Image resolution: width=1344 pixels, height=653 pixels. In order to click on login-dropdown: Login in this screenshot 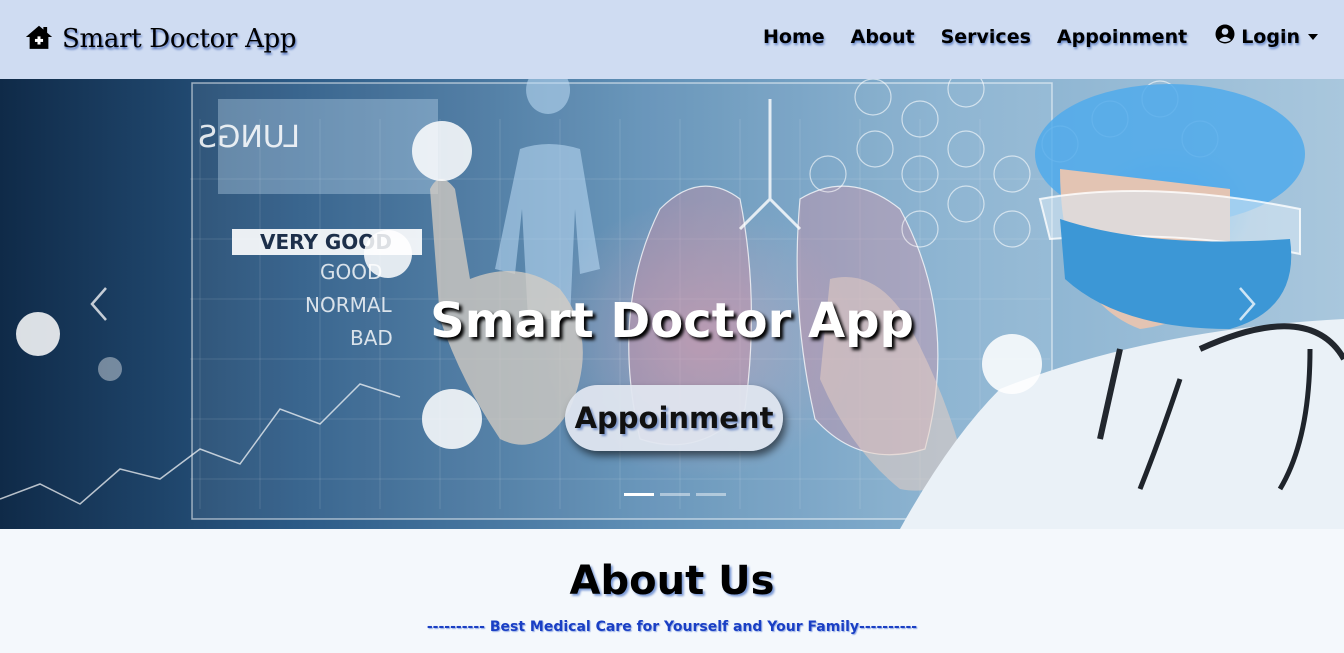, I will do `click(1266, 36)`.